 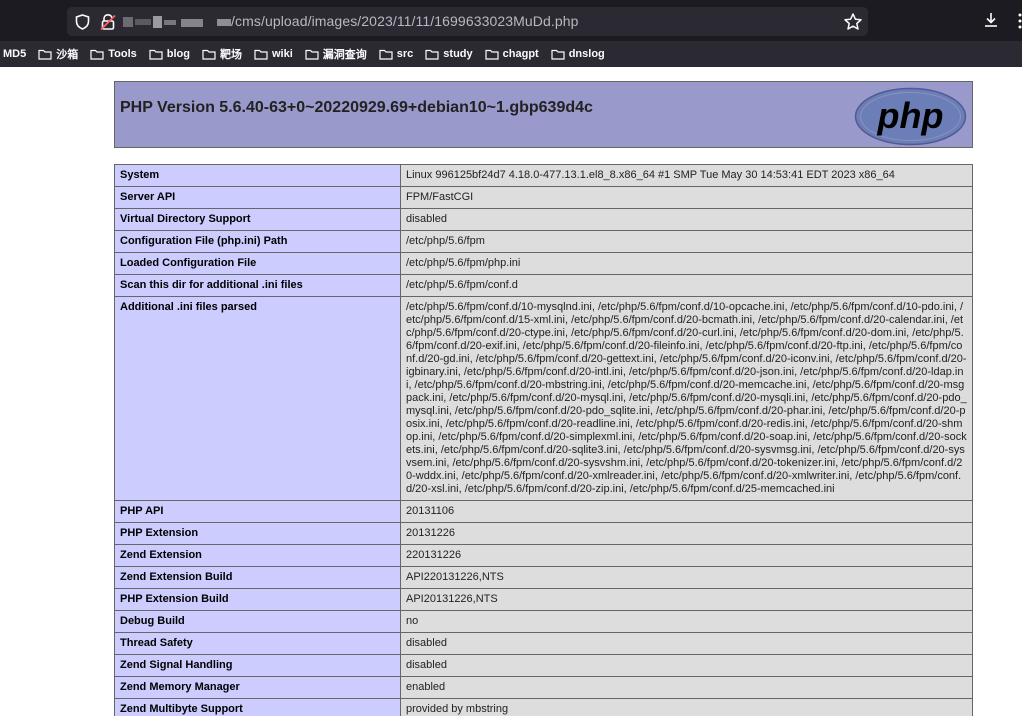 I want to click on row-key: Zend Signal Handling, so click(x=257, y=665).